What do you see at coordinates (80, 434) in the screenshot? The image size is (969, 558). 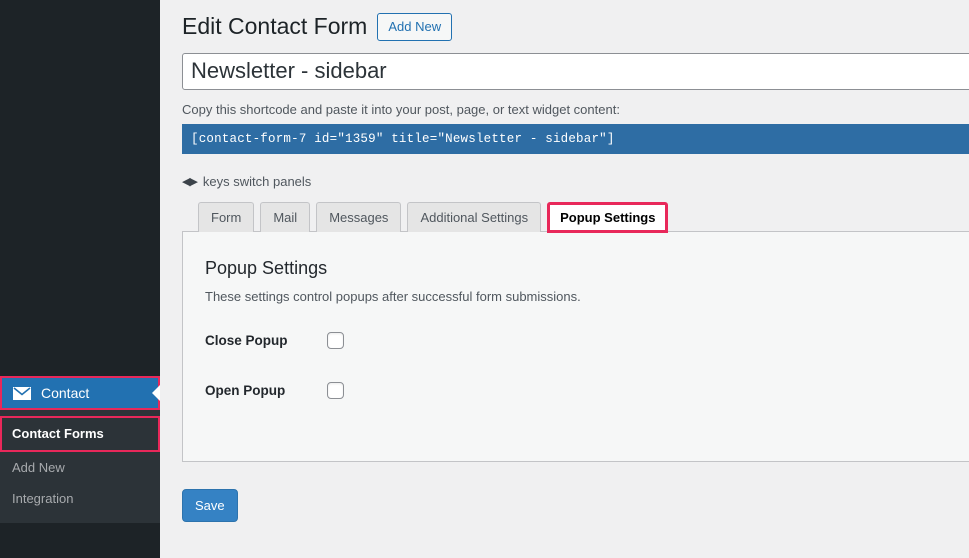 I see `sidebar-item-contact-forms: Contact Forms` at bounding box center [80, 434].